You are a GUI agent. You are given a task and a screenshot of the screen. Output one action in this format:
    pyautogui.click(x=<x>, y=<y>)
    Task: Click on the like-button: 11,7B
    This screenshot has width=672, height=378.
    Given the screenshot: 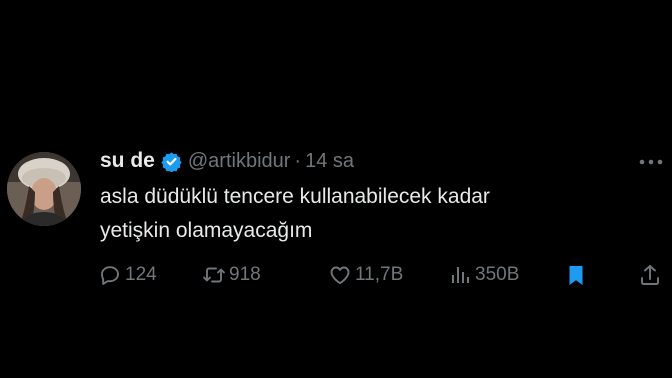 What is the action you would take?
    pyautogui.click(x=365, y=275)
    